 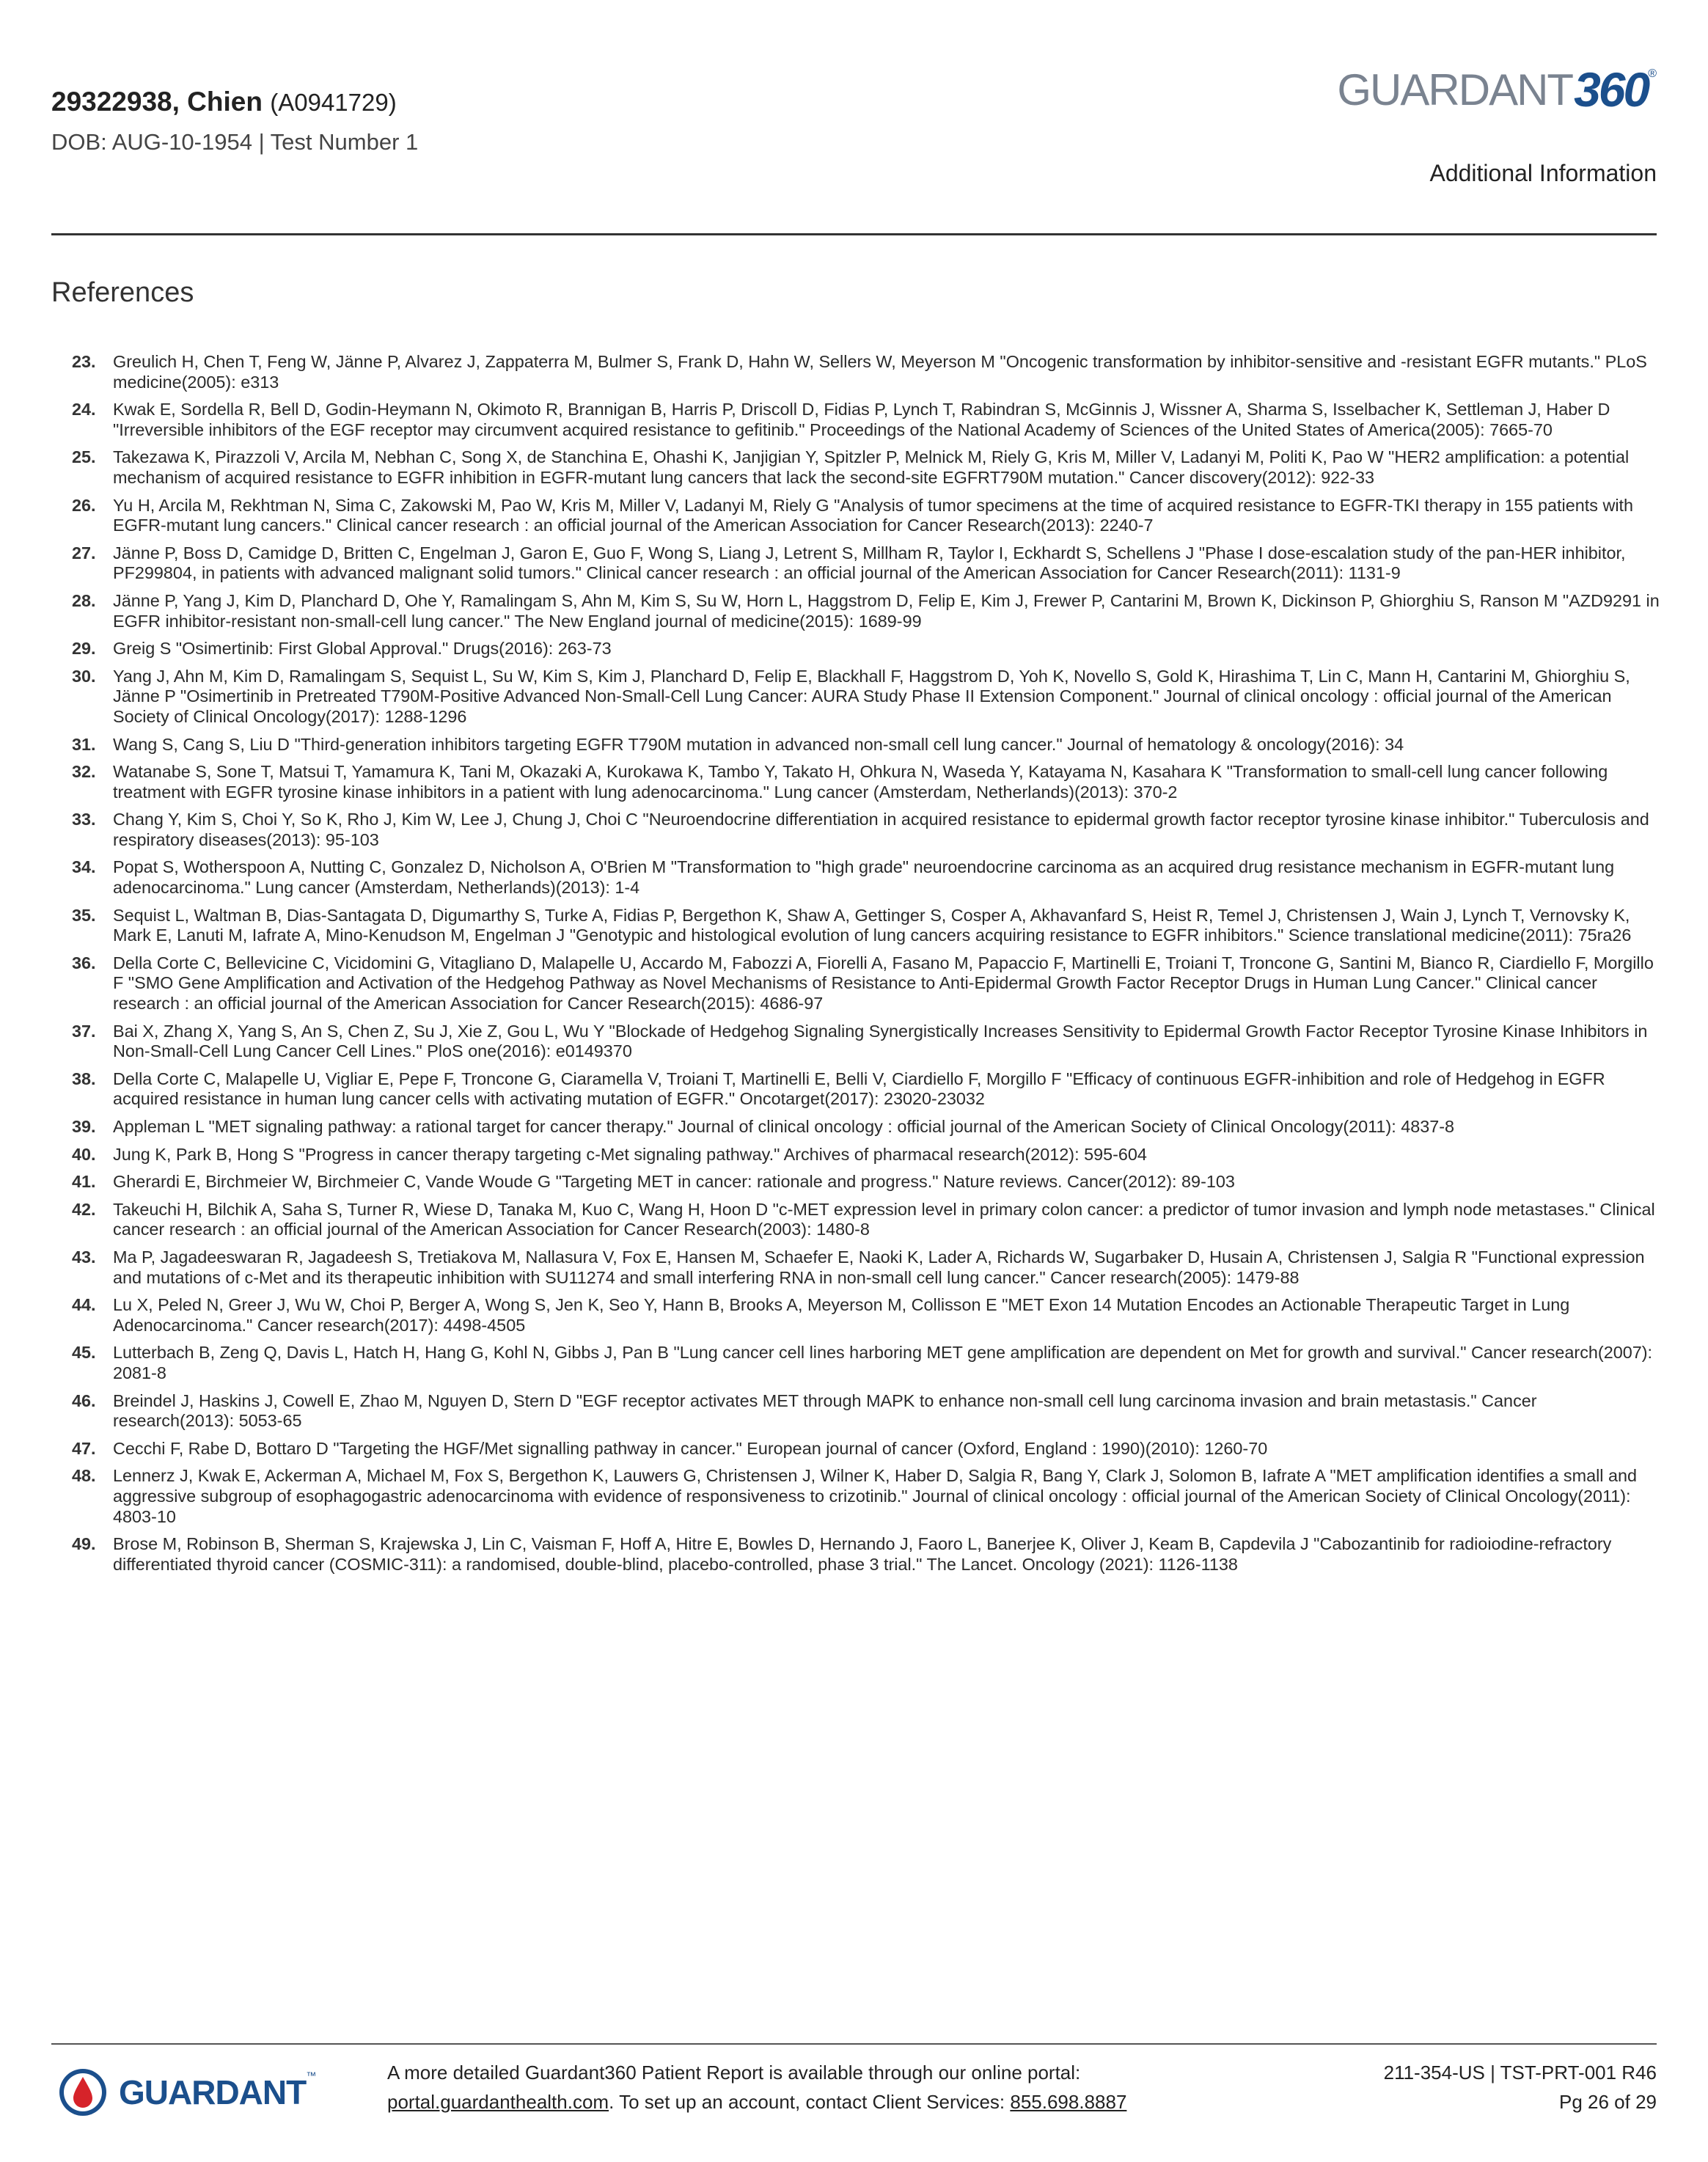 I want to click on guardant360-logo: GUARDANT 360 ®, so click(x=1497, y=89).